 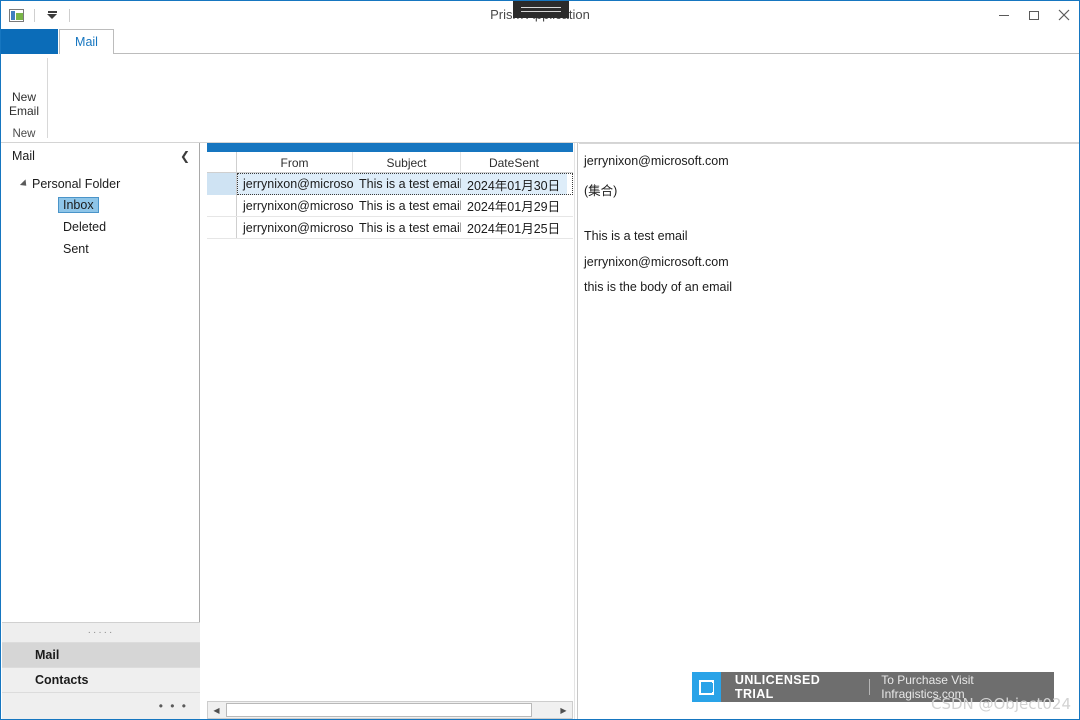 What do you see at coordinates (52, 15) in the screenshot?
I see `customize-quick-access-toolbar-icon` at bounding box center [52, 15].